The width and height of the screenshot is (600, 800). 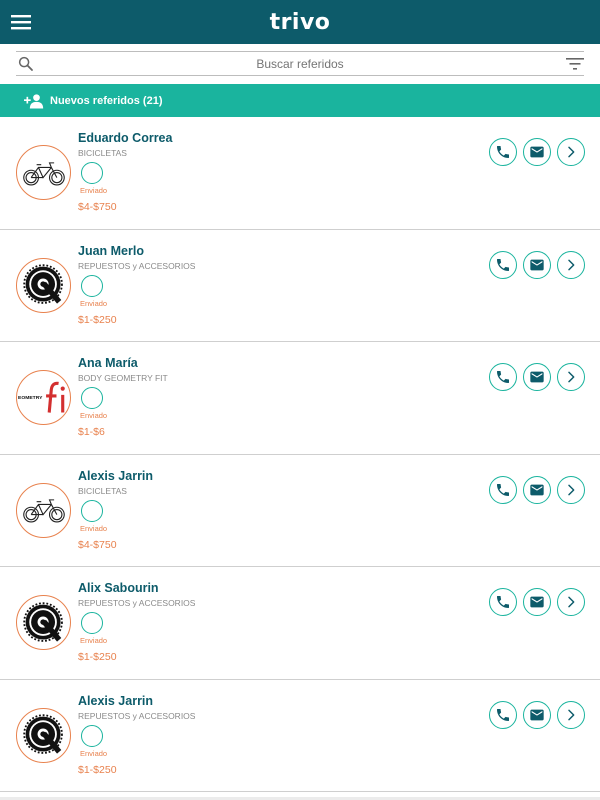 I want to click on referral-card: Alexis Jarrin BICICLETAS Enviado $4-$750, so click(x=300, y=510).